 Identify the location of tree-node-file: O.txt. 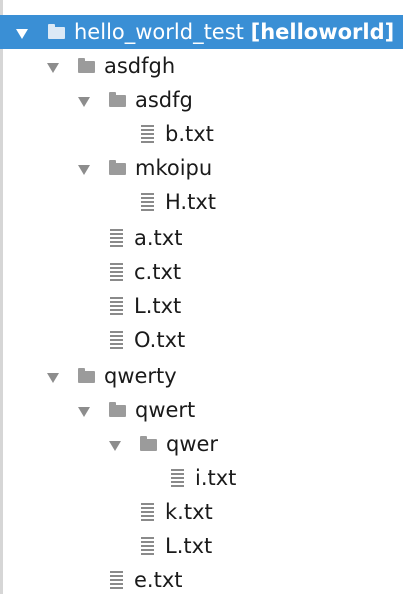
(201, 340).